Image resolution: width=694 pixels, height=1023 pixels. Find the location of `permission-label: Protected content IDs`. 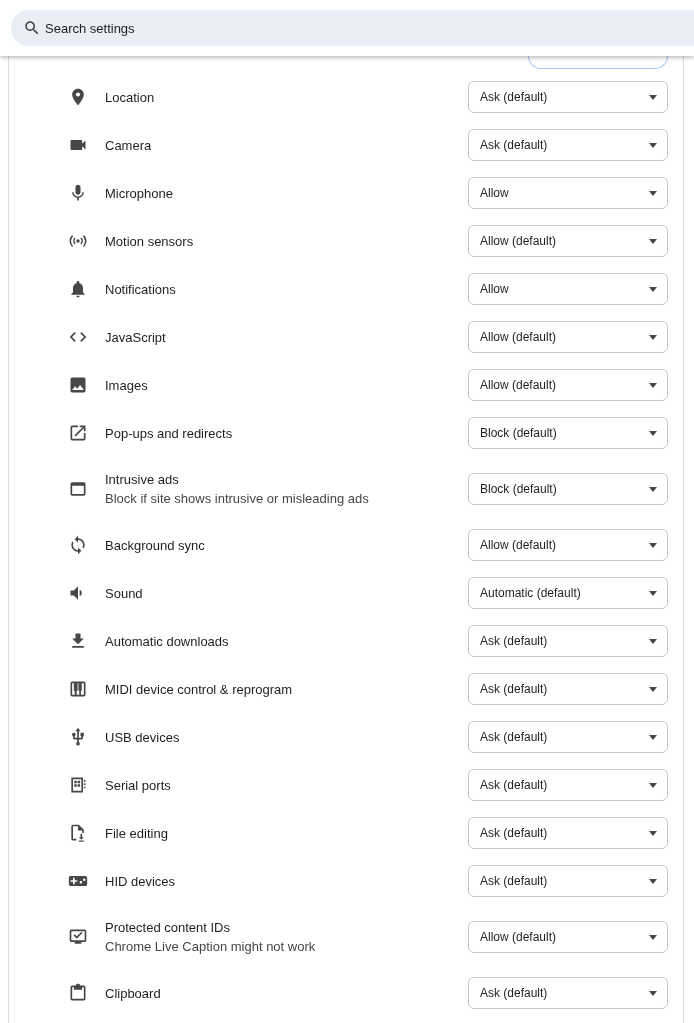

permission-label: Protected content IDs is located at coordinates (168, 927).